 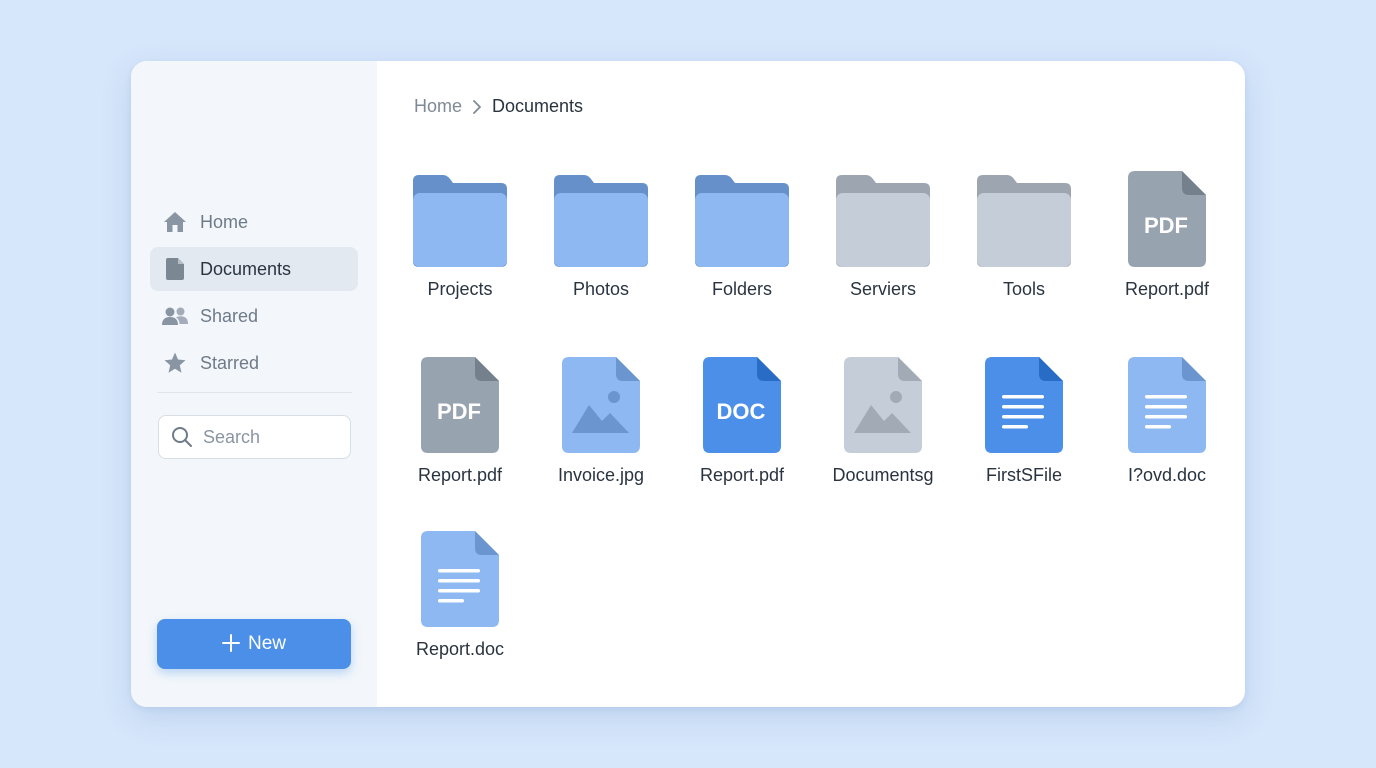 What do you see at coordinates (1024, 289) in the screenshot?
I see `file-name: Tools` at bounding box center [1024, 289].